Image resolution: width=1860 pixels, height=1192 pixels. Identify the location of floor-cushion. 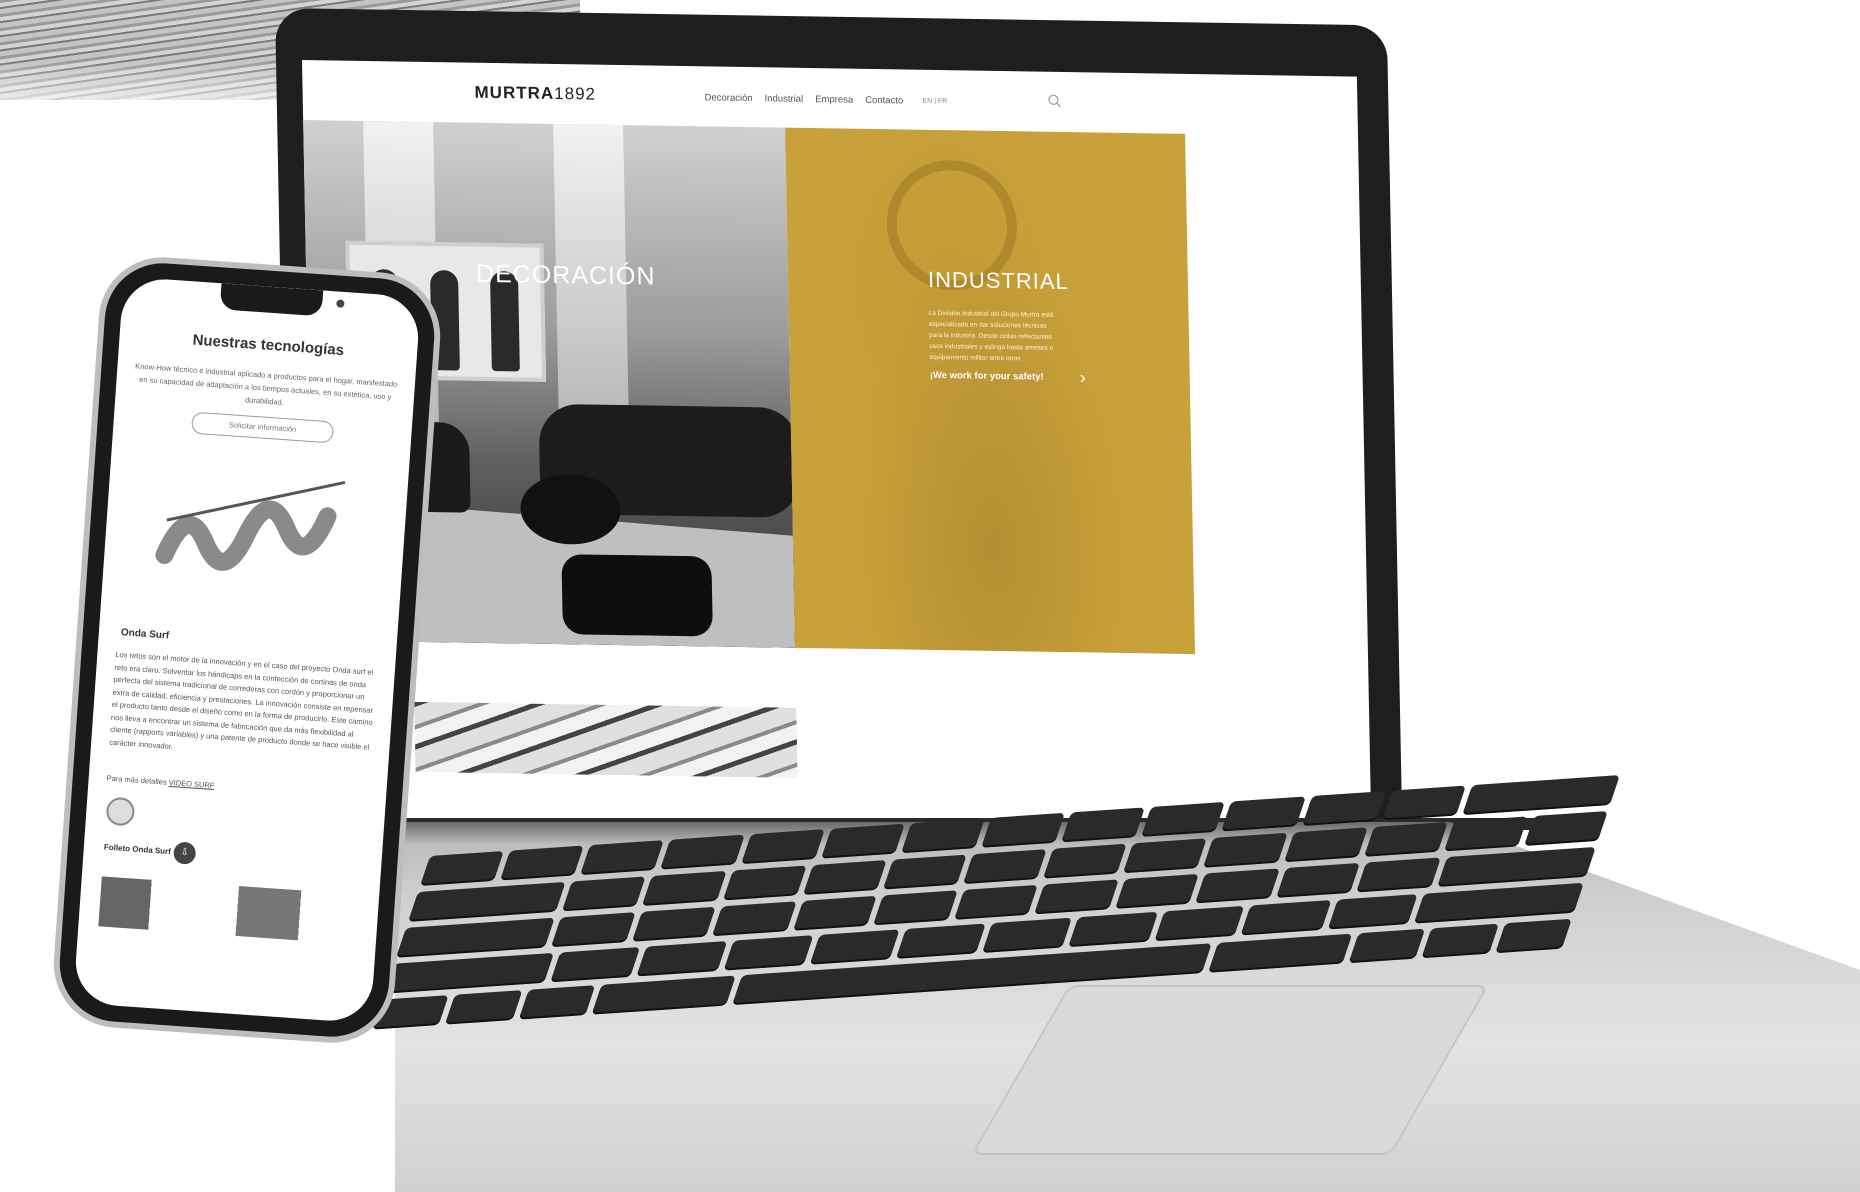
(637, 595).